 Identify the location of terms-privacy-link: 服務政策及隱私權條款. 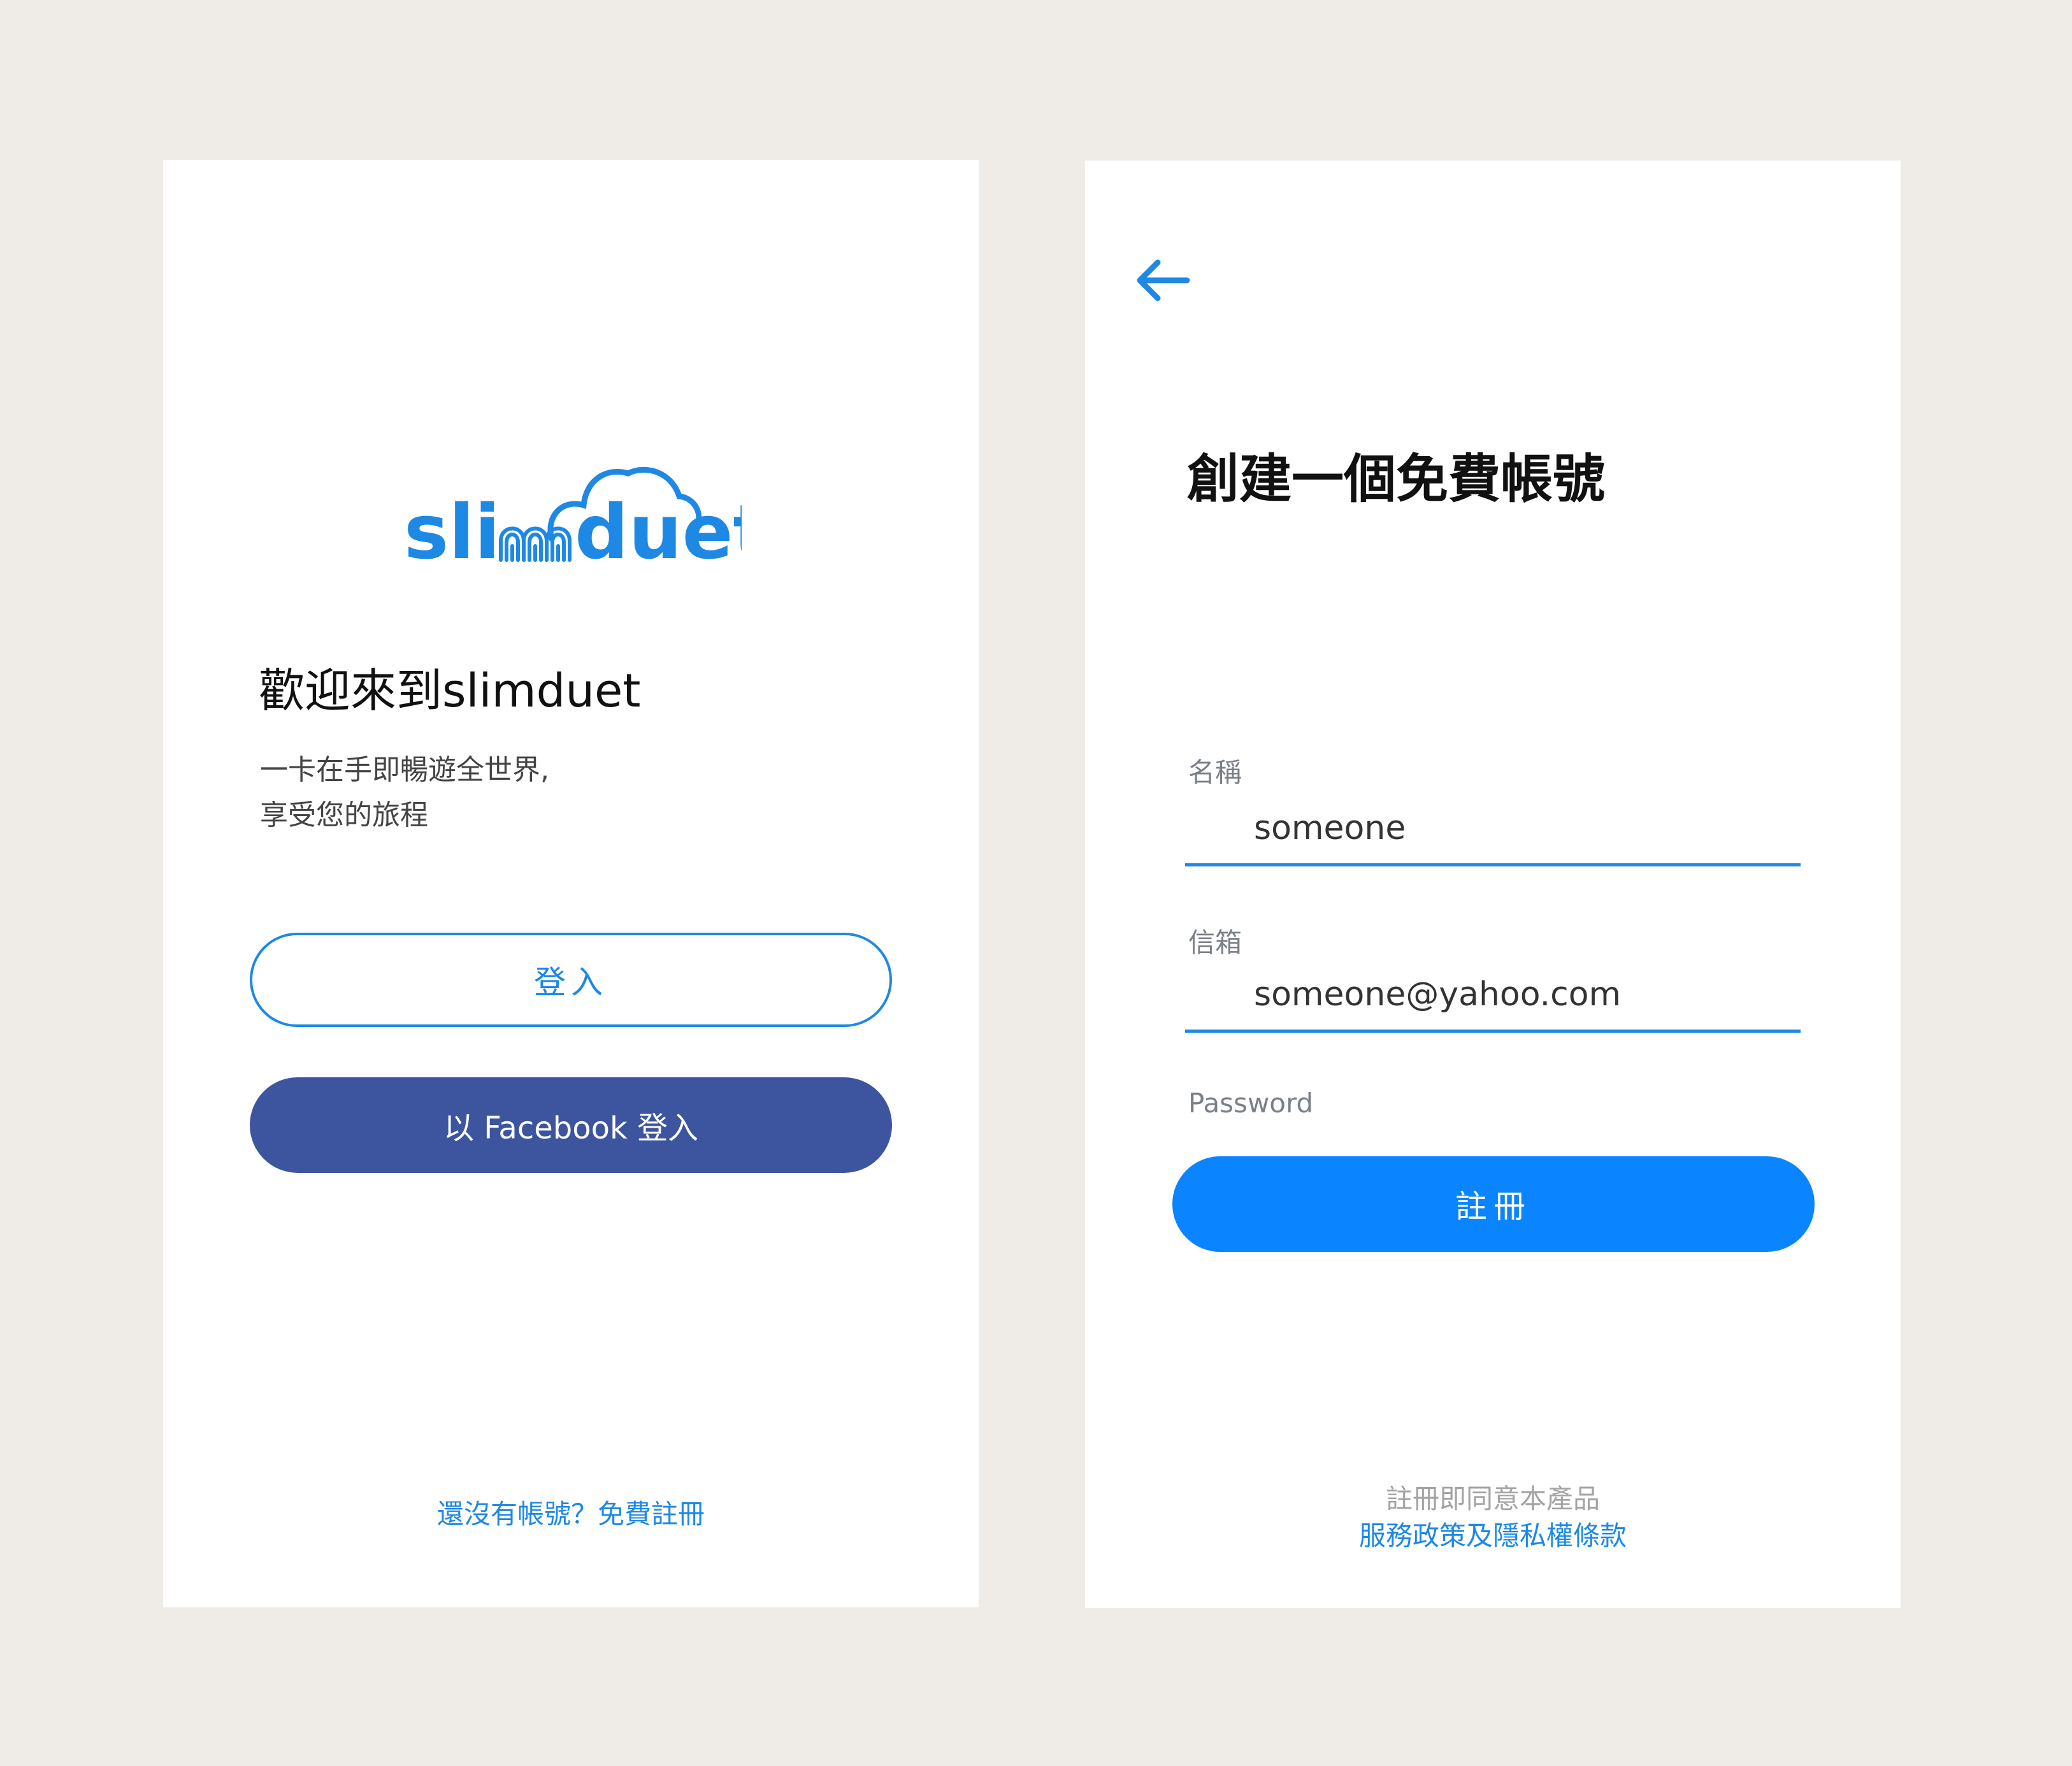
(1493, 1536).